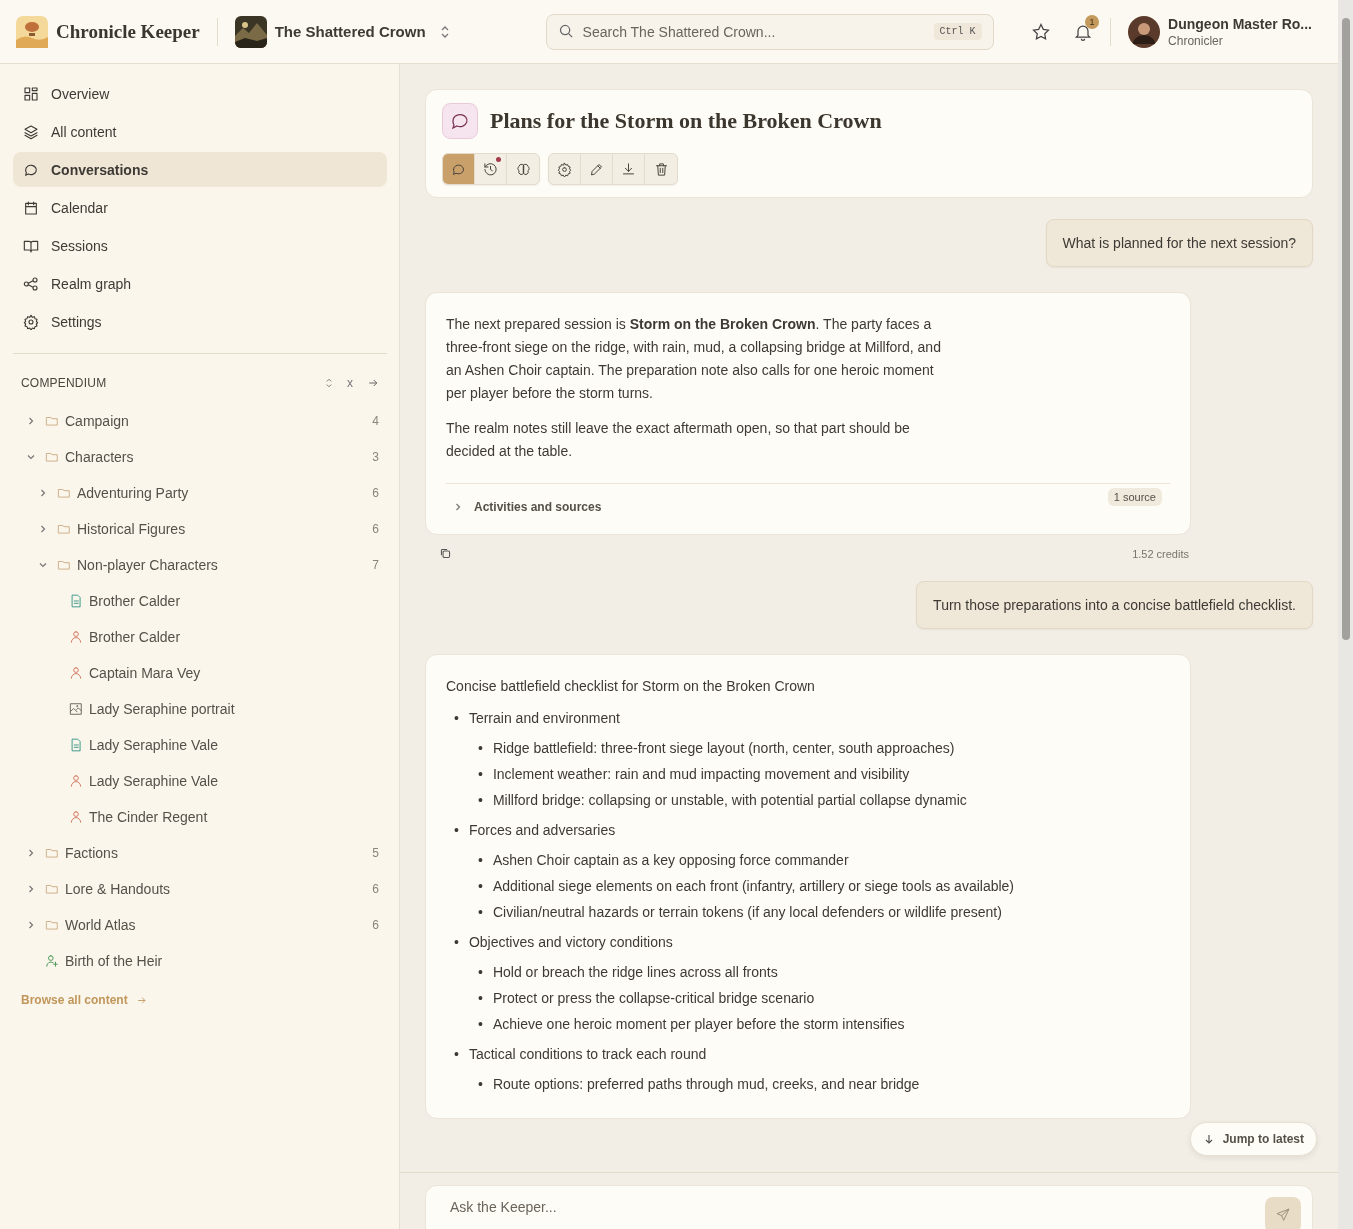 The image size is (1353, 1229). Describe the element at coordinates (631, 686) in the screenshot. I see `message-text: Concise battlefield checklist for Storm on the Broken Crown` at that location.